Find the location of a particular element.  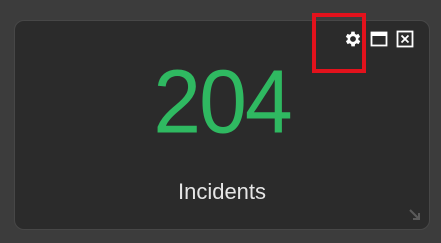

incident-label: Incidents is located at coordinates (222, 191).